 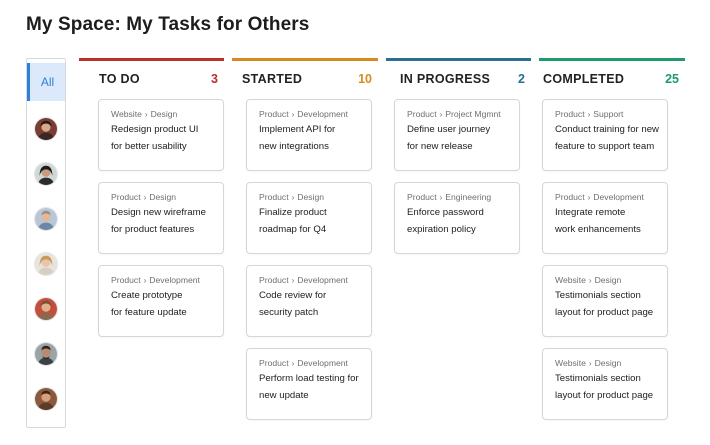 I want to click on column-completed: COMPLETED 25, so click(x=612, y=77).